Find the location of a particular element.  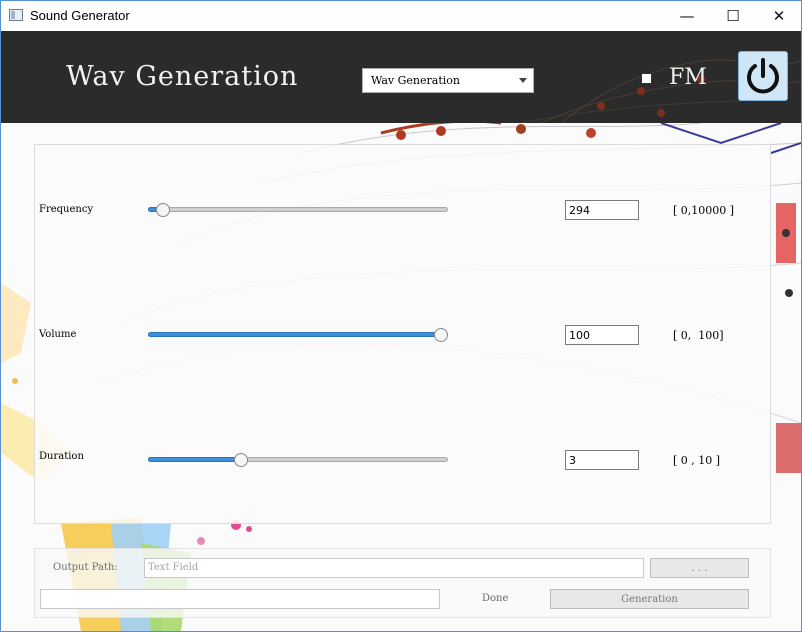

minimize-button: — is located at coordinates (687, 16).